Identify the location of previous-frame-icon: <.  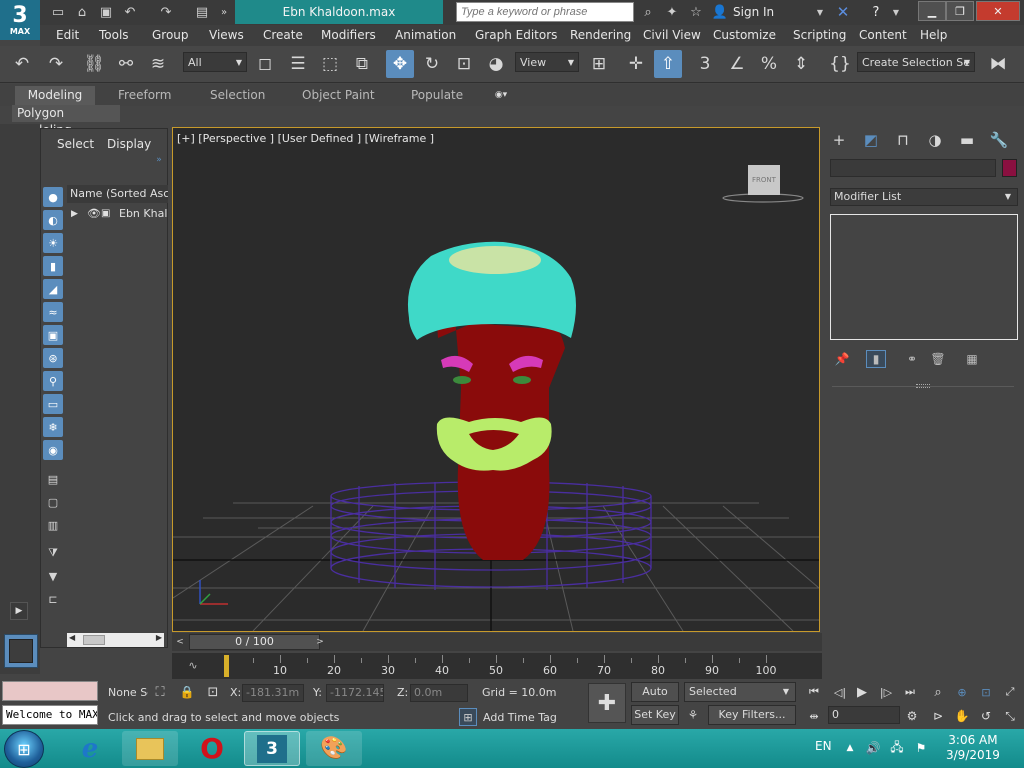
(180, 642).